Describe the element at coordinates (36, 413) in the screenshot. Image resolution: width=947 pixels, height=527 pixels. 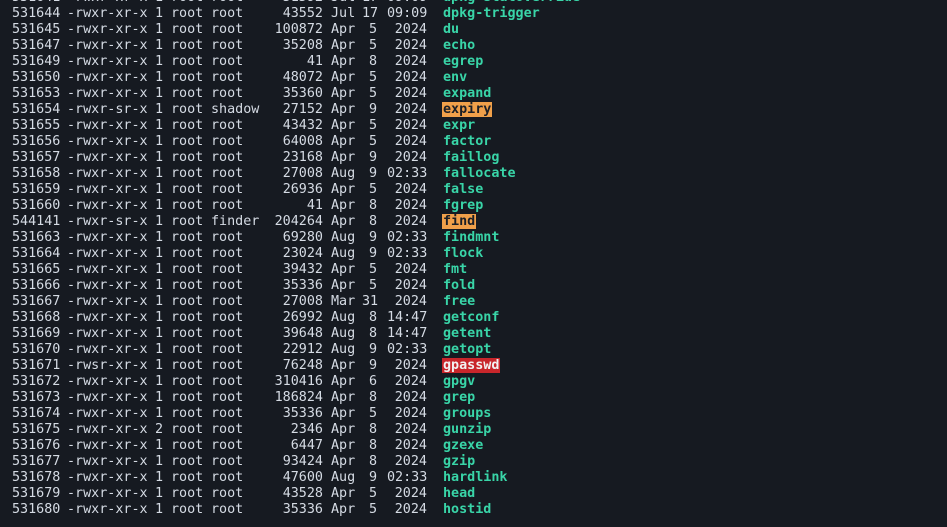
I see `file-inode: 531674` at that location.